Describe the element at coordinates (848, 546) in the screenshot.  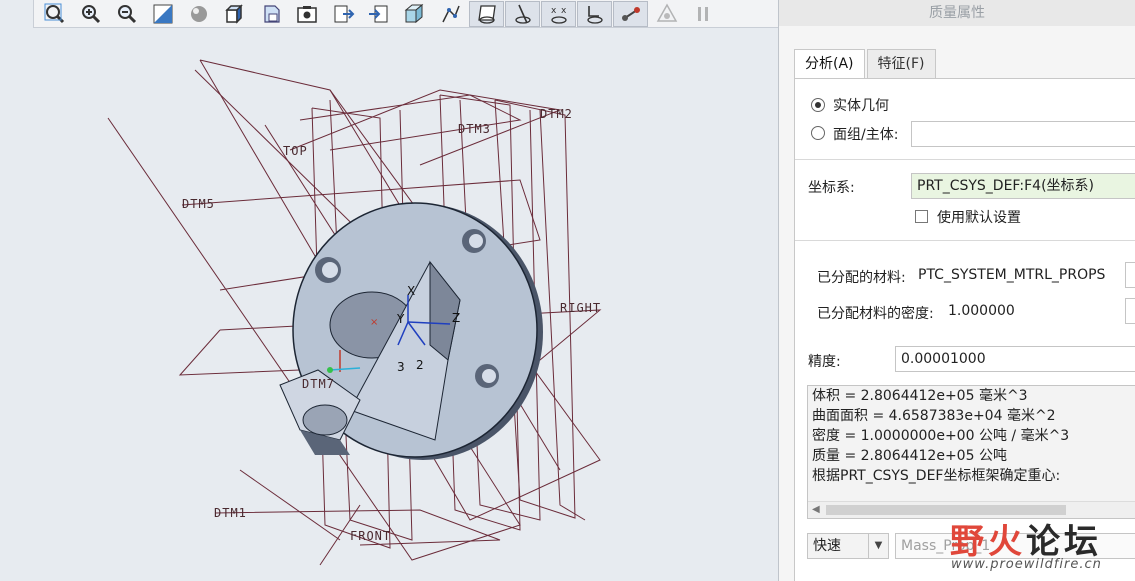
I see `mode-select: 快速 ▼` at that location.